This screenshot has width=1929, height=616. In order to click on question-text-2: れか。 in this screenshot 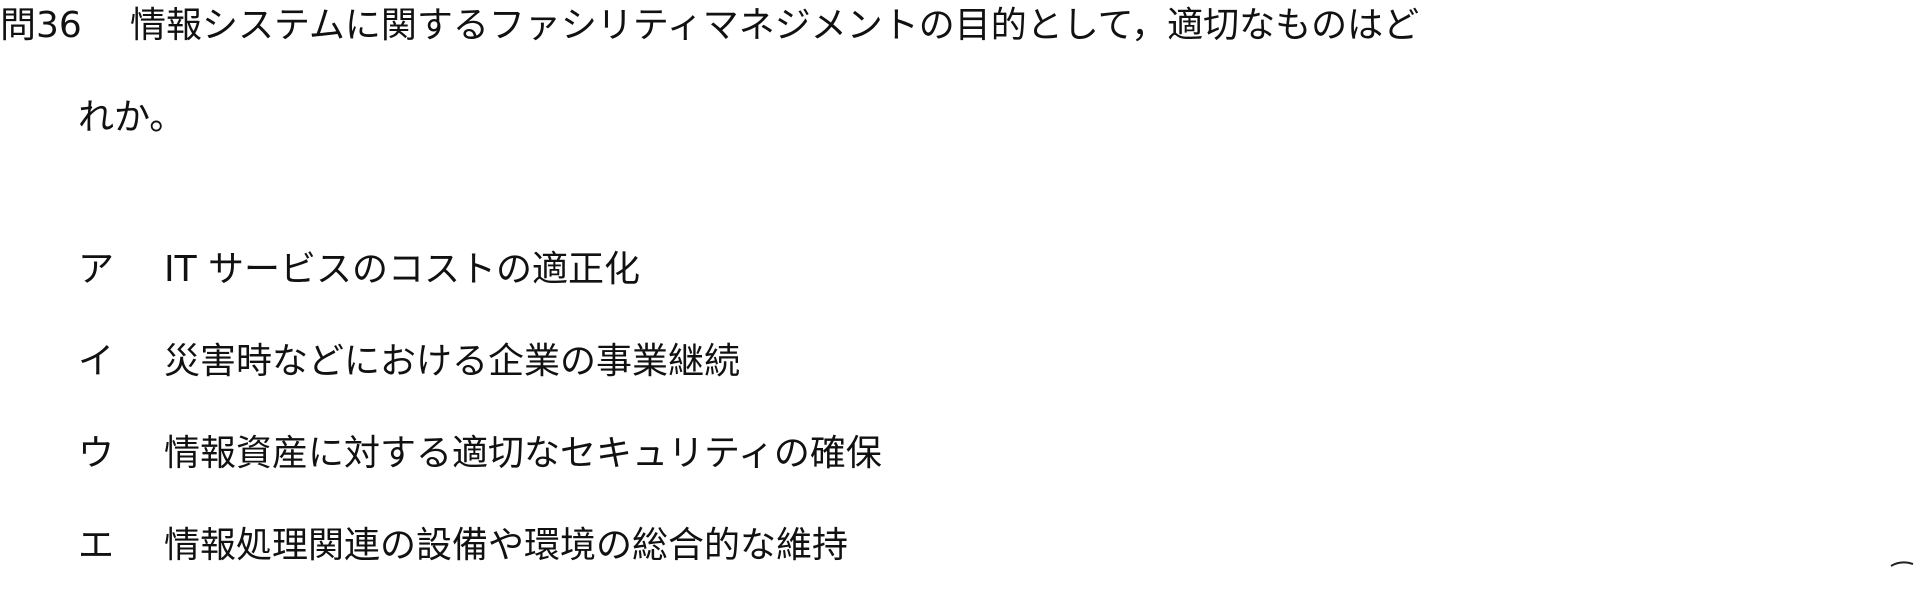, I will do `click(132, 117)`.